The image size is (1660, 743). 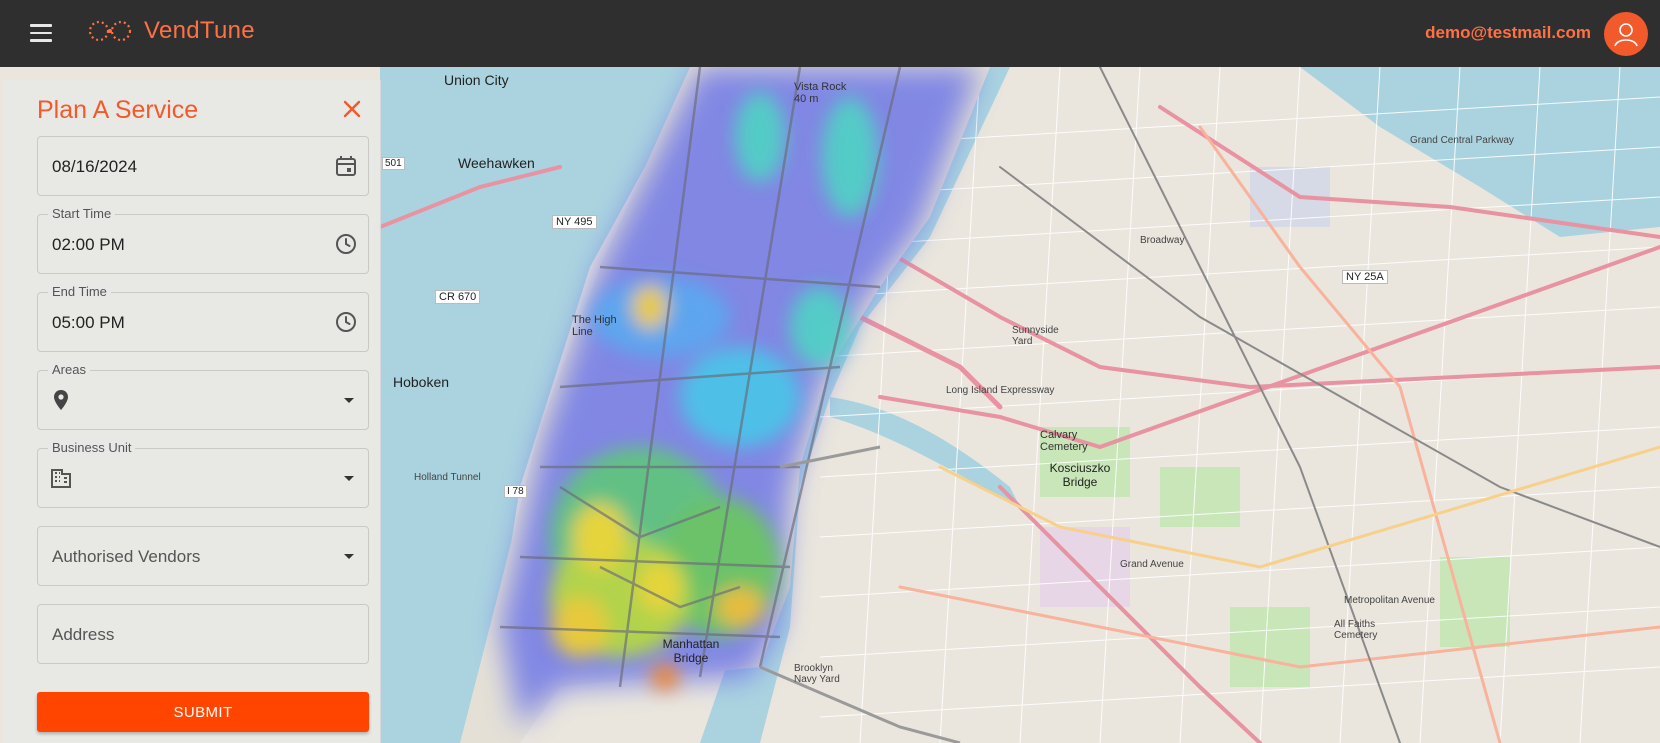 What do you see at coordinates (118, 110) in the screenshot?
I see `panel-title: Plan A Service` at bounding box center [118, 110].